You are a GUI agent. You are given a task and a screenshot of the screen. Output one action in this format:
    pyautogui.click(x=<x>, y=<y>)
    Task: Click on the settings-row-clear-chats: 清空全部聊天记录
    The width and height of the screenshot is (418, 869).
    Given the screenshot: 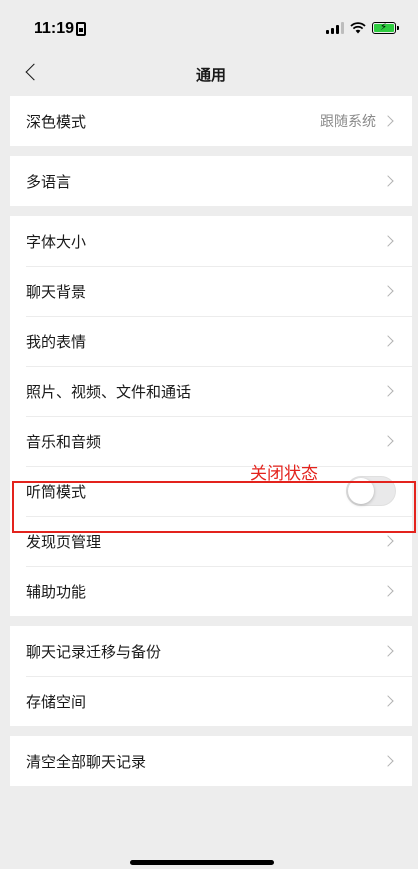 What is the action you would take?
    pyautogui.click(x=211, y=761)
    